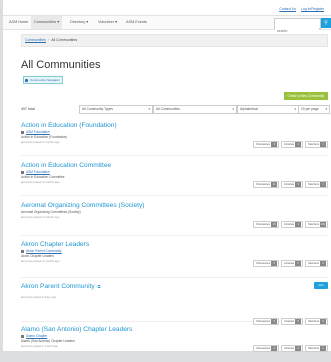 This screenshot has width=331, height=362. I want to click on community-title: Action in Education Committee, so click(174, 165).